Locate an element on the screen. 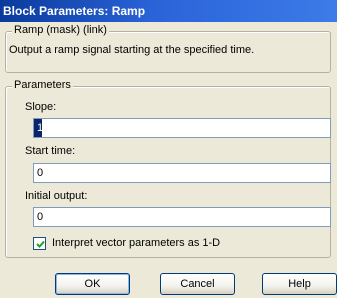 The image size is (337, 298). interpret-vector-checkbox is located at coordinates (39, 243).